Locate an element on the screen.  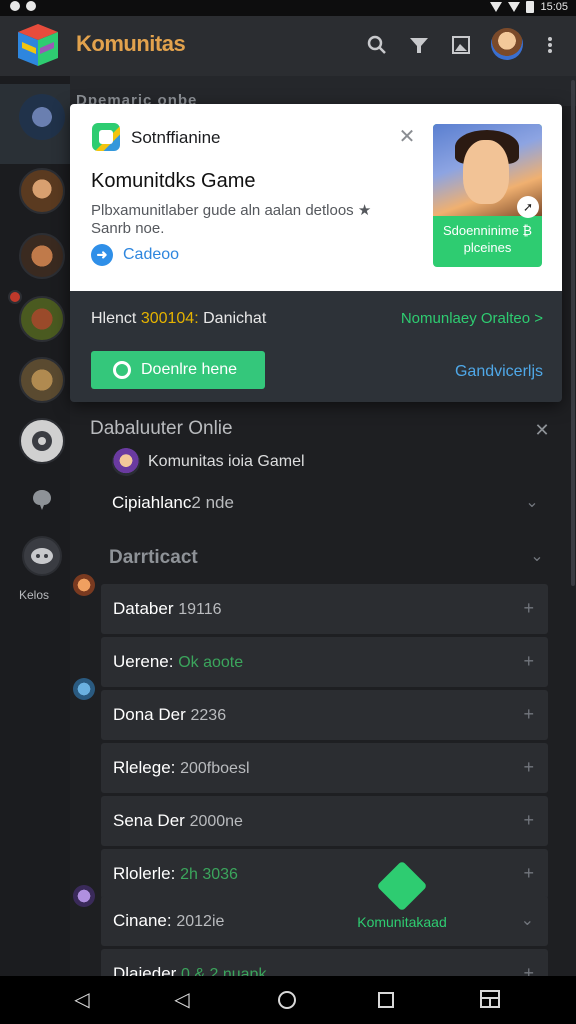
server-icon-active is located at coordinates (42, 117).